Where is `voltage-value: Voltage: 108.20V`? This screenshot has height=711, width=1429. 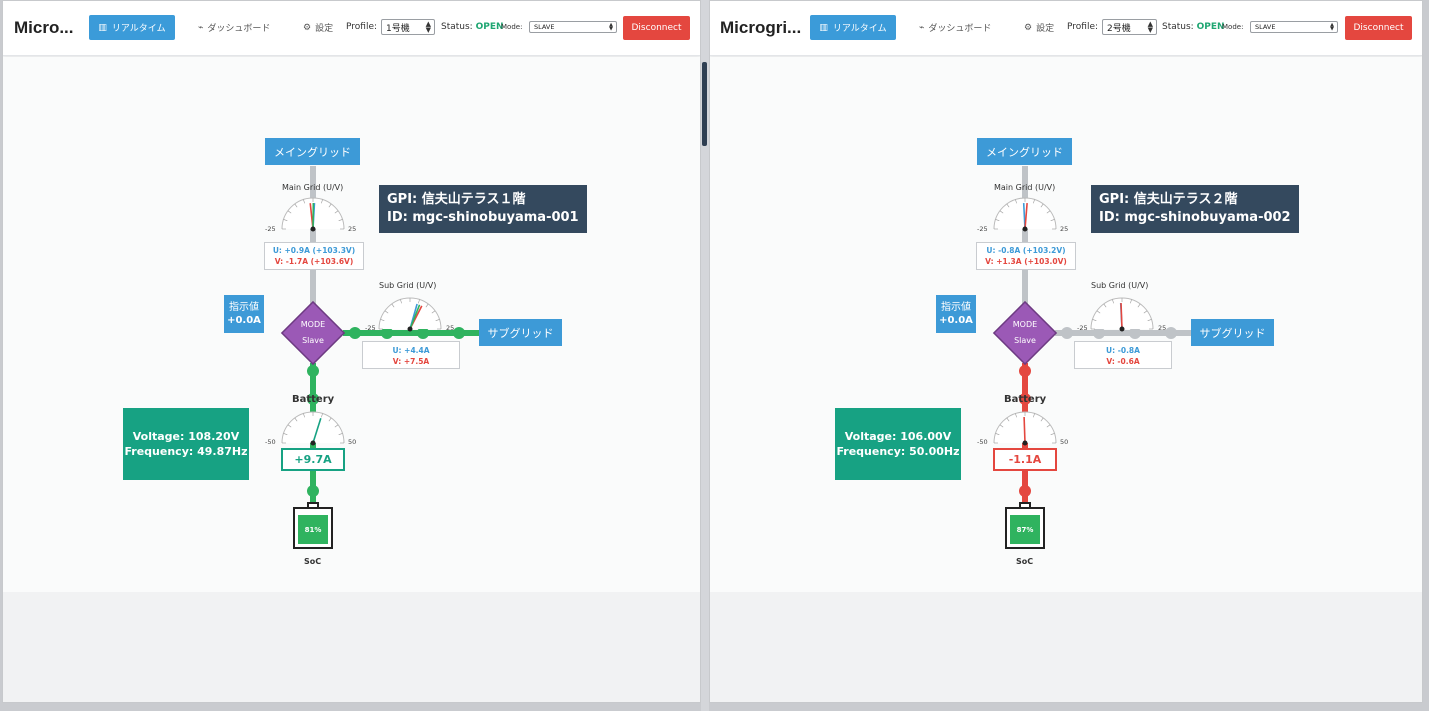
voltage-value: Voltage: 108.20V is located at coordinates (186, 436).